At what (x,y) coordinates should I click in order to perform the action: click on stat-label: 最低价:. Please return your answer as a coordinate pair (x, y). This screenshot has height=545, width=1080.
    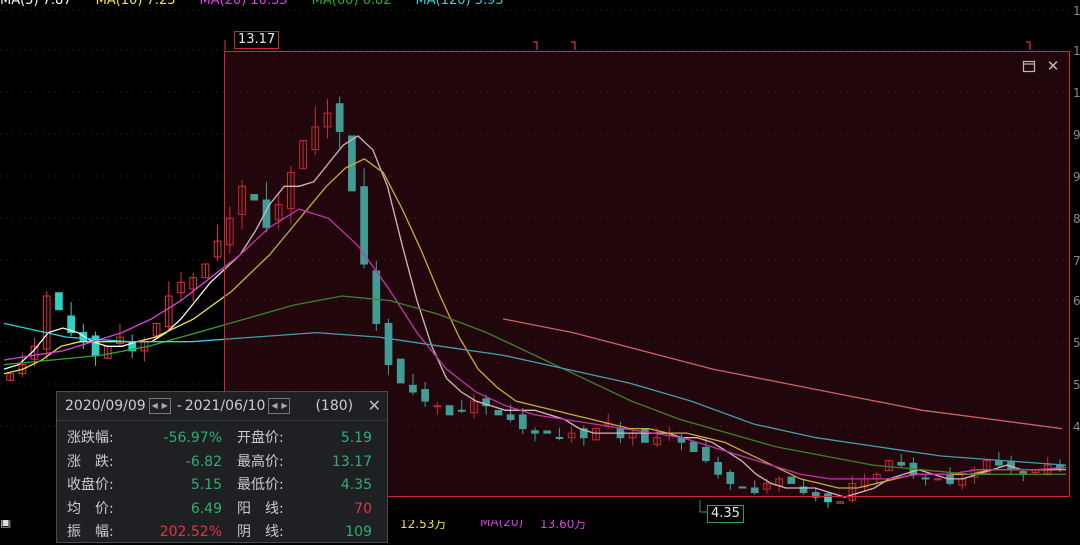
    Looking at the image, I should click on (260, 485).